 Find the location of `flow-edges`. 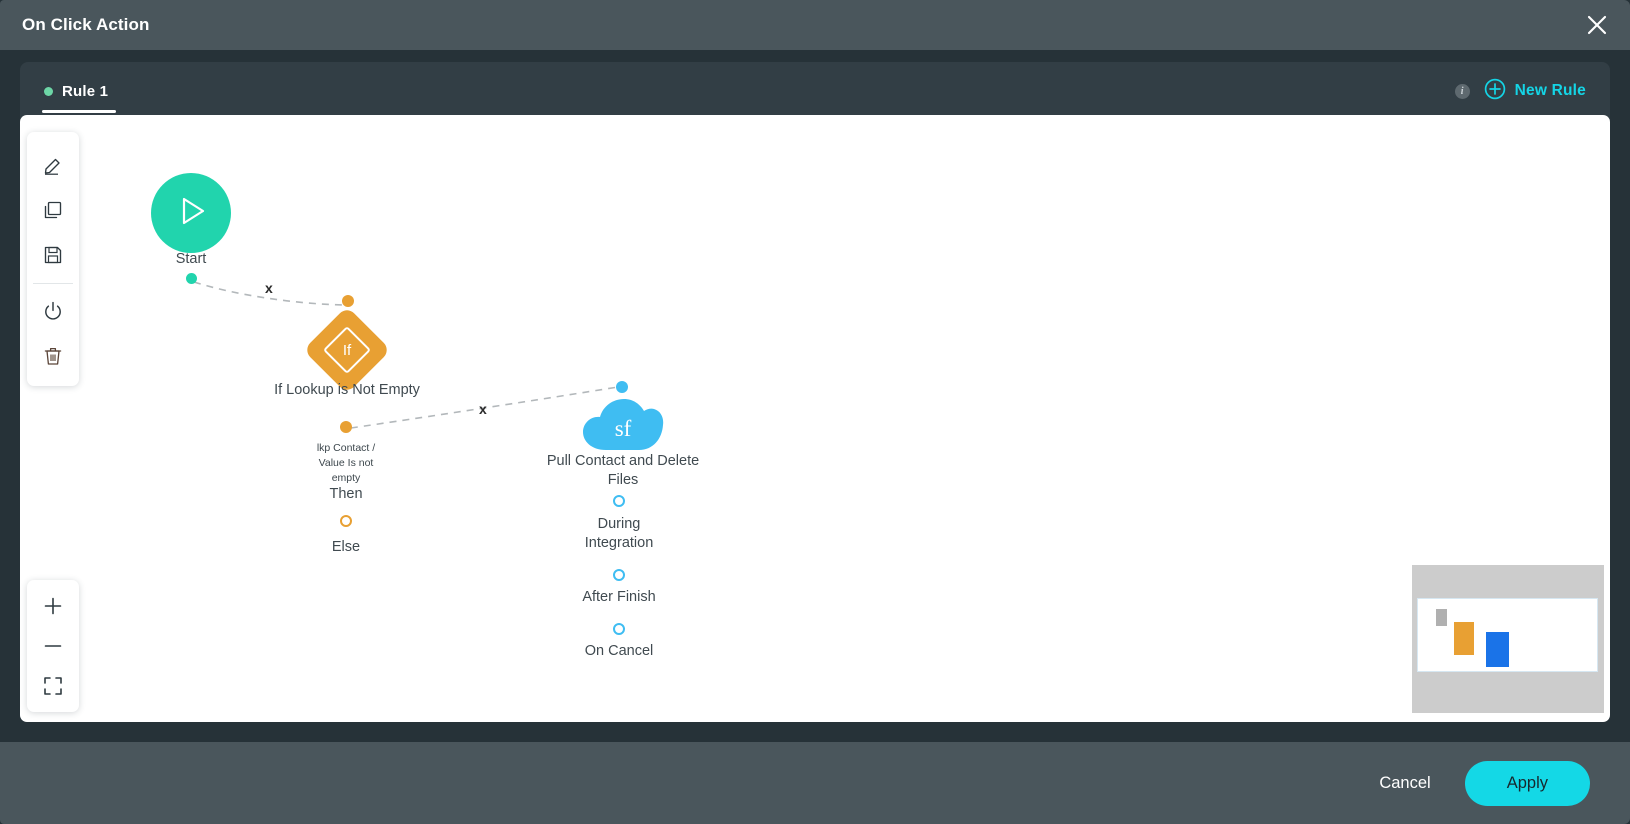

flow-edges is located at coordinates (406, 355).